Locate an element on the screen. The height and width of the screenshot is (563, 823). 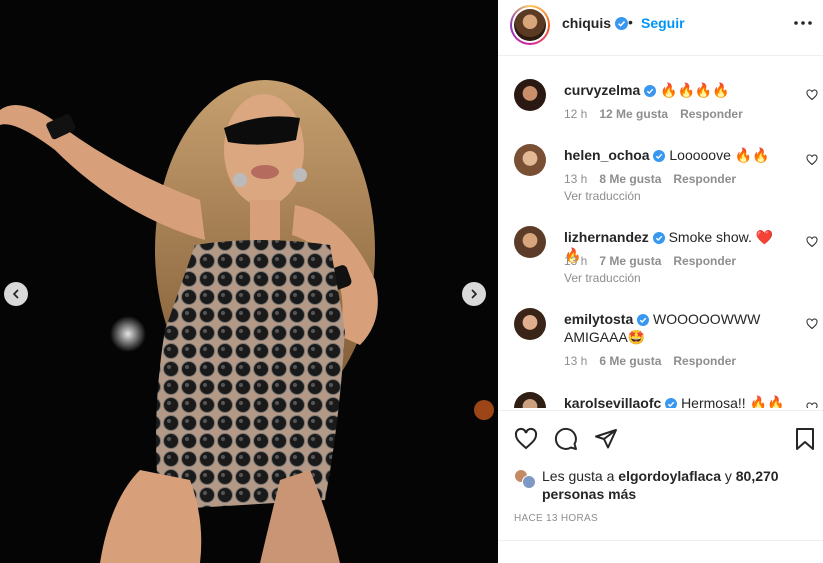
previous-photo-button is located at coordinates (16, 294).